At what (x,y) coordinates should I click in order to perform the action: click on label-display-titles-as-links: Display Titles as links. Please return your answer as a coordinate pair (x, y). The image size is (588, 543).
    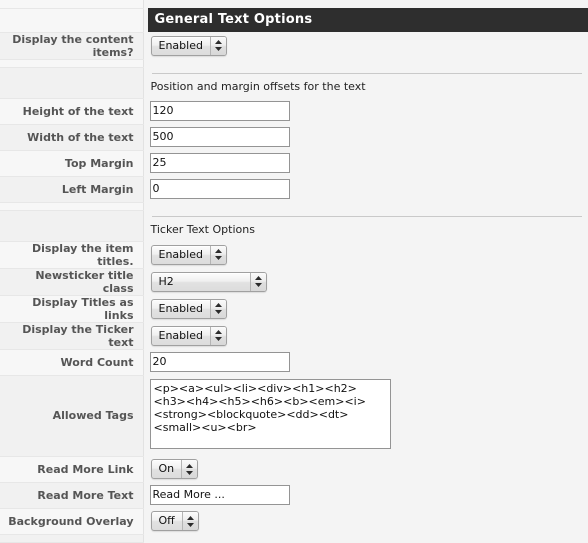
    Looking at the image, I should click on (71, 308).